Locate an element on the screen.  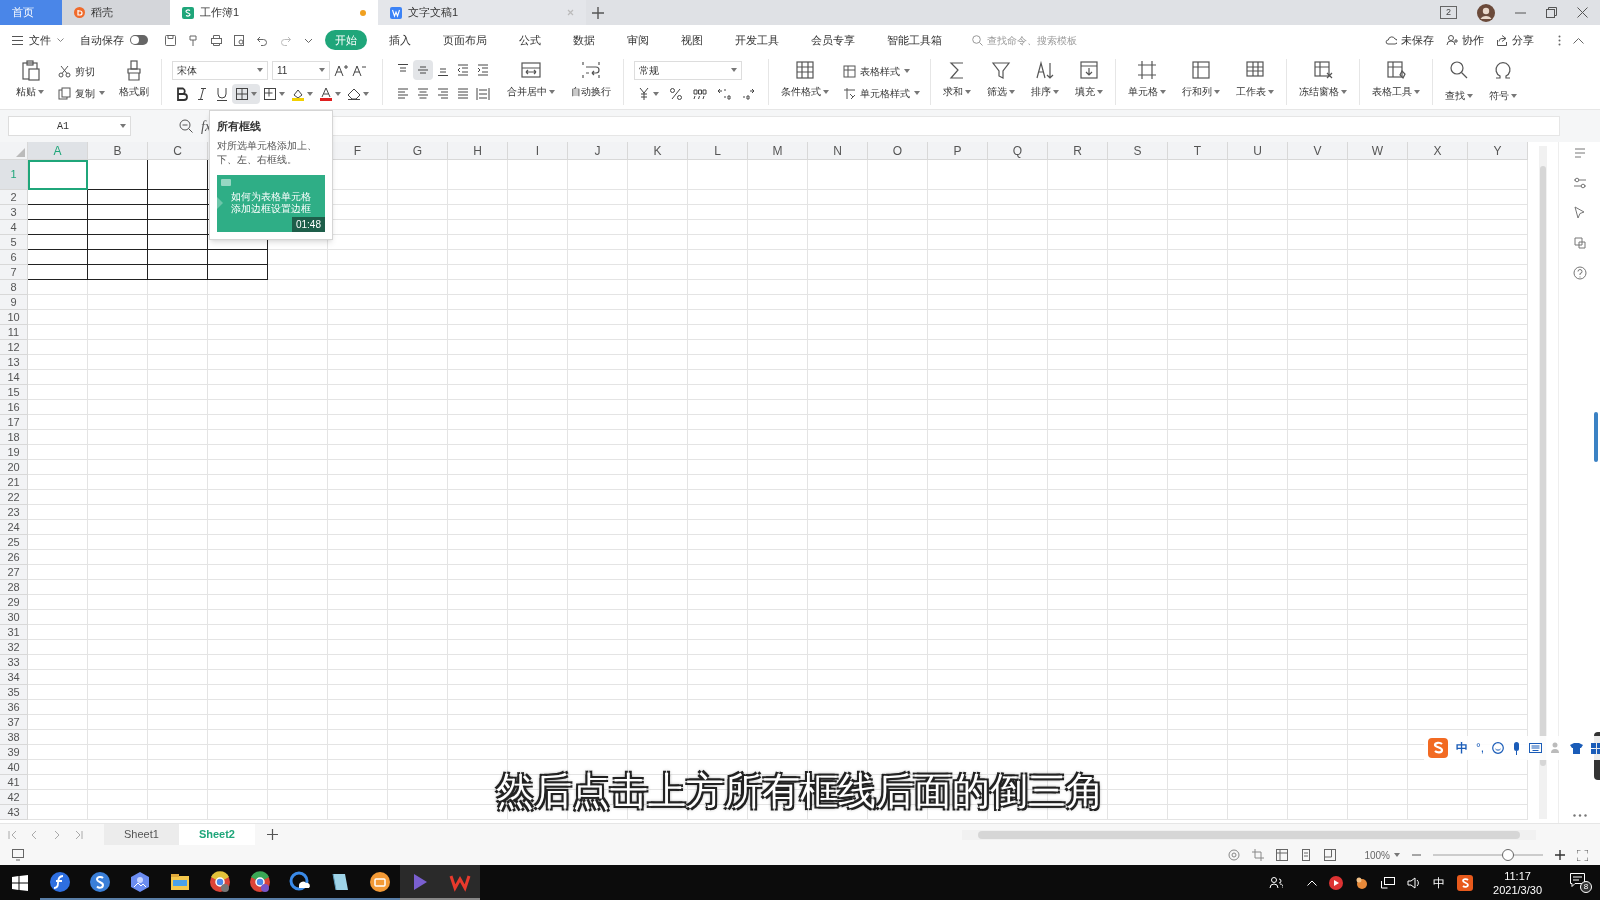
row-header: 28 is located at coordinates (14, 587).